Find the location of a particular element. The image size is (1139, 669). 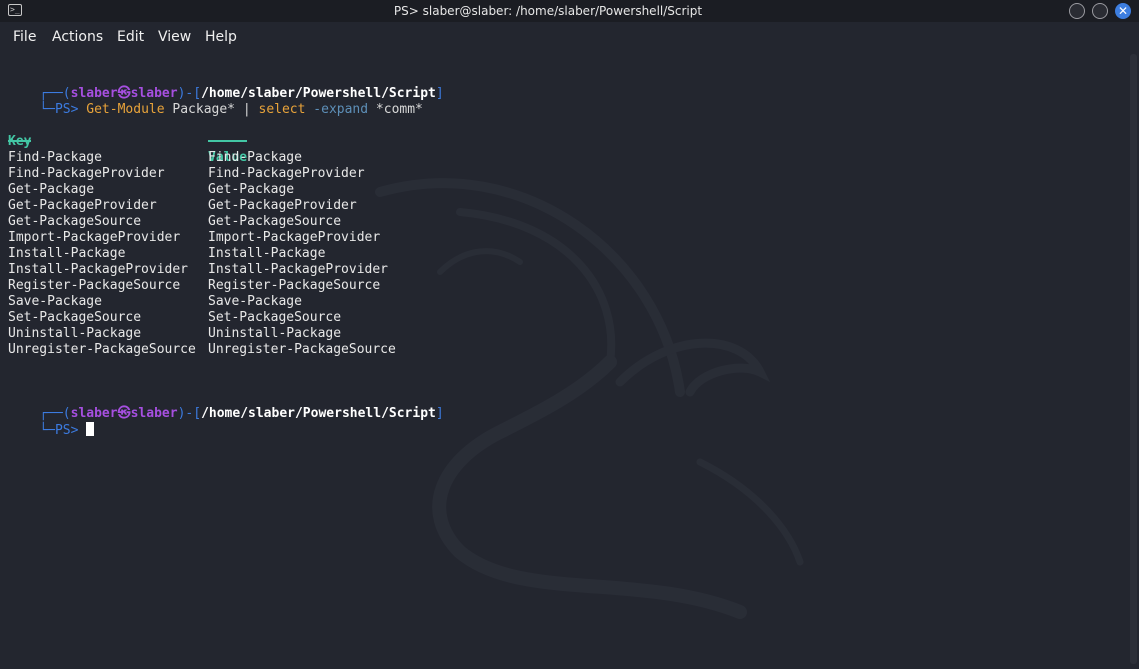

text-cursor is located at coordinates (90, 429).